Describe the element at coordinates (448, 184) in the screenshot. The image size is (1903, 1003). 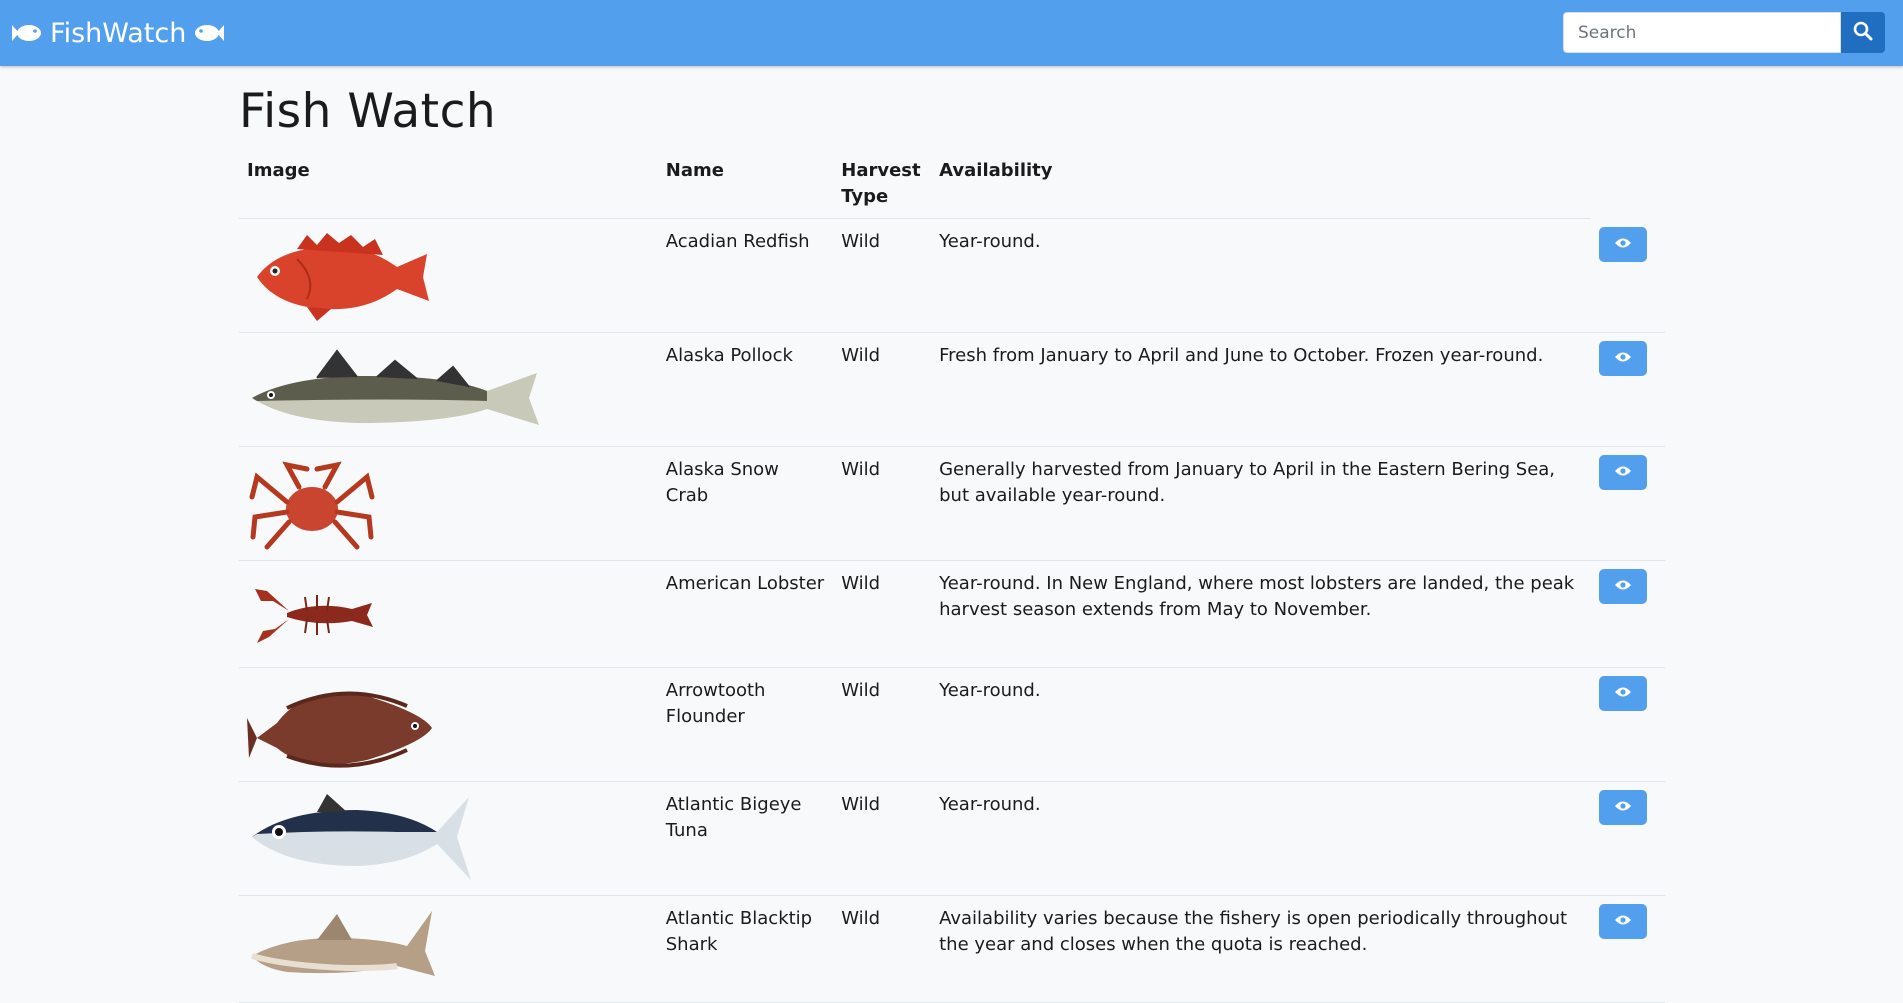
I see `header-image: Image` at that location.